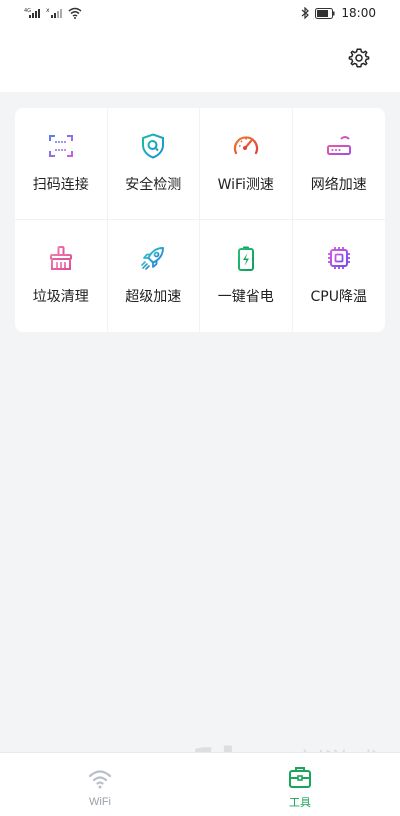 This screenshot has width=400, height=816. Describe the element at coordinates (61, 164) in the screenshot. I see `tool-scan-connect: 扫码连接` at that location.